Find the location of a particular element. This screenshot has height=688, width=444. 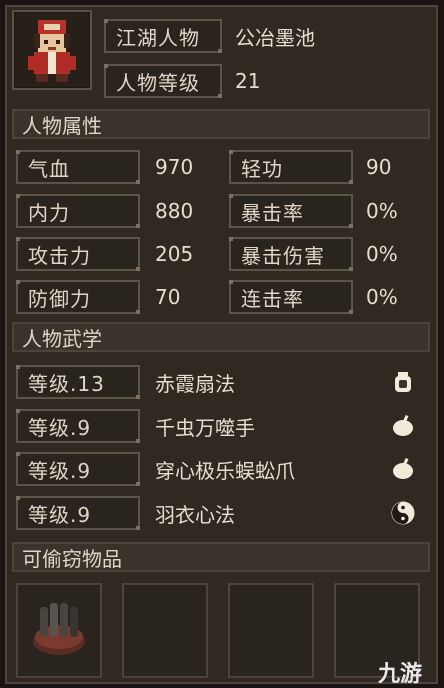

attr-label-inner: 内力 is located at coordinates (78, 211).